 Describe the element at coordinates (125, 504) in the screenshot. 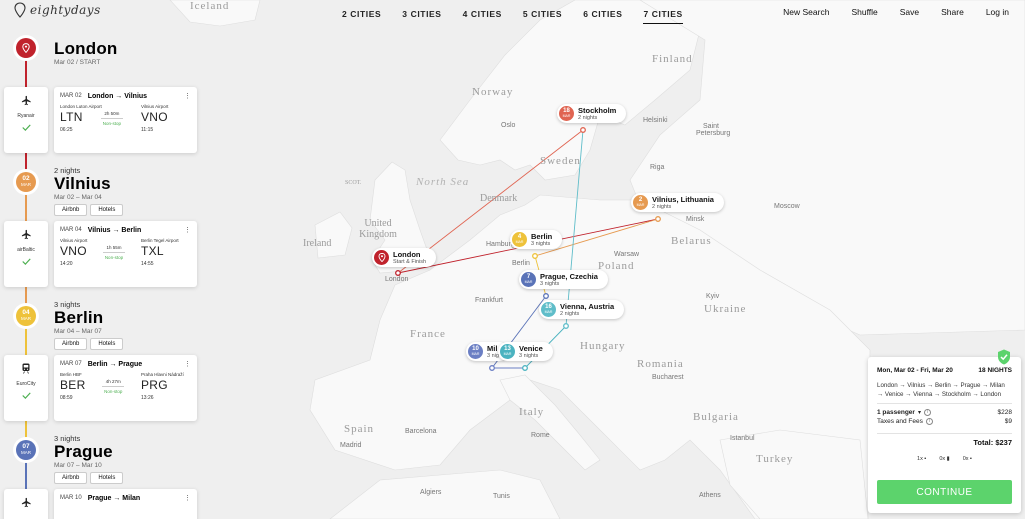

I see `leg-card: MAR 10 Prague → Milan ⋮` at that location.